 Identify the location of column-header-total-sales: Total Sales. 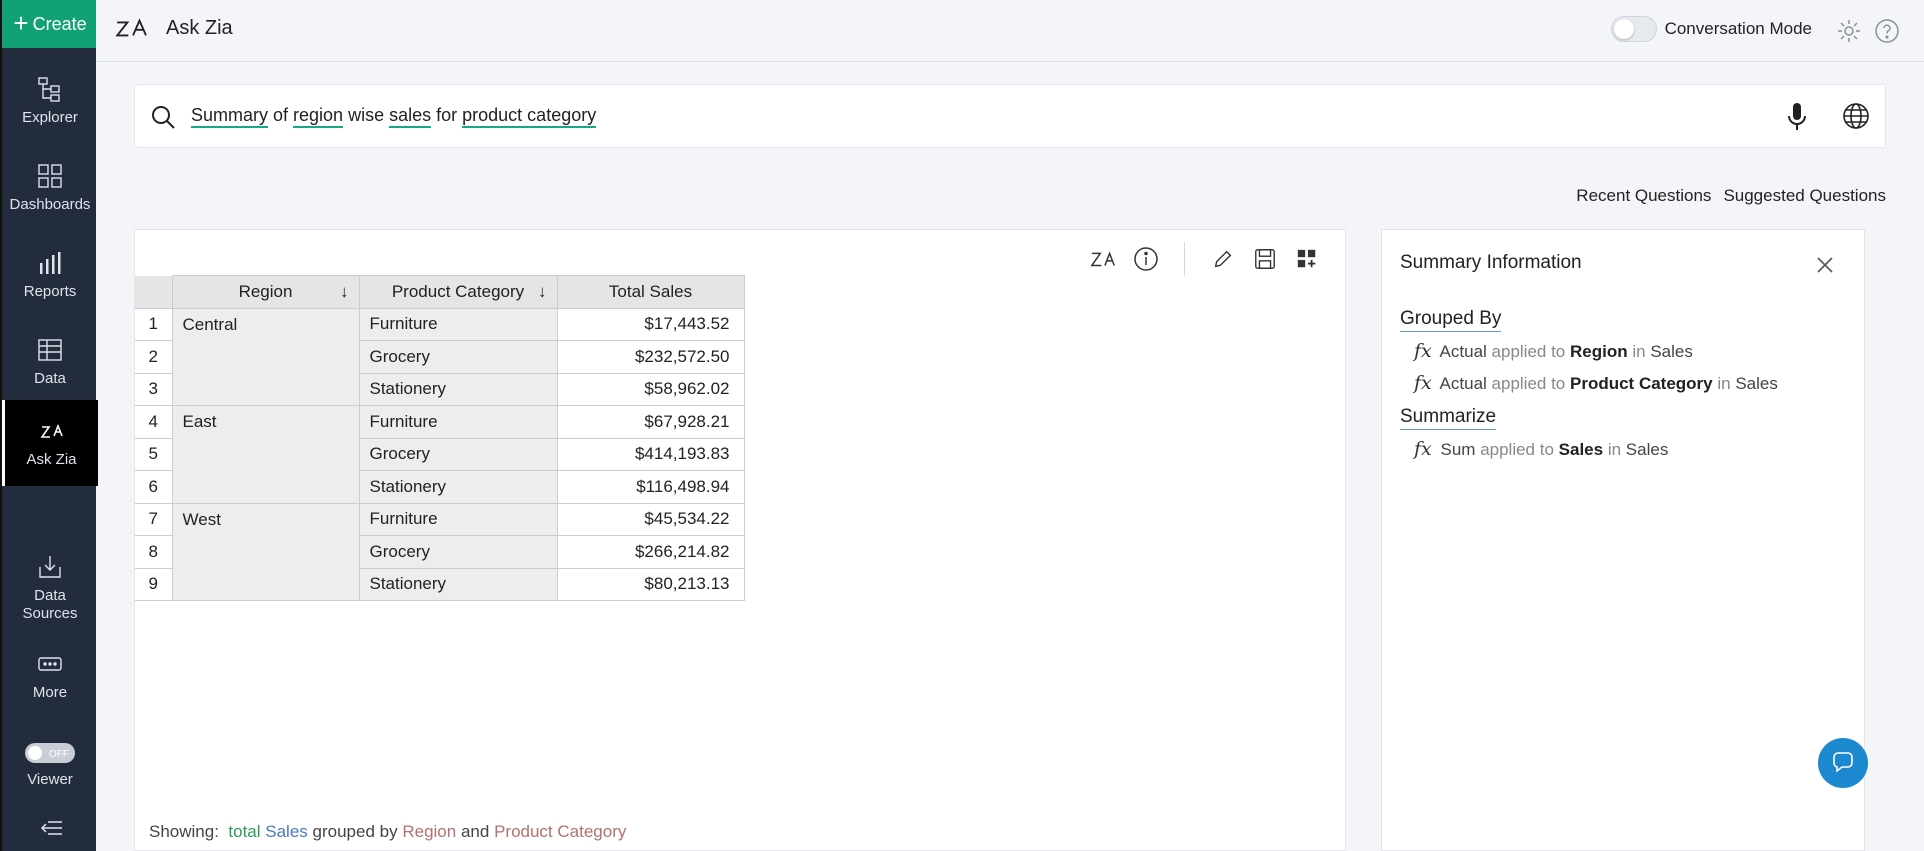
(650, 292).